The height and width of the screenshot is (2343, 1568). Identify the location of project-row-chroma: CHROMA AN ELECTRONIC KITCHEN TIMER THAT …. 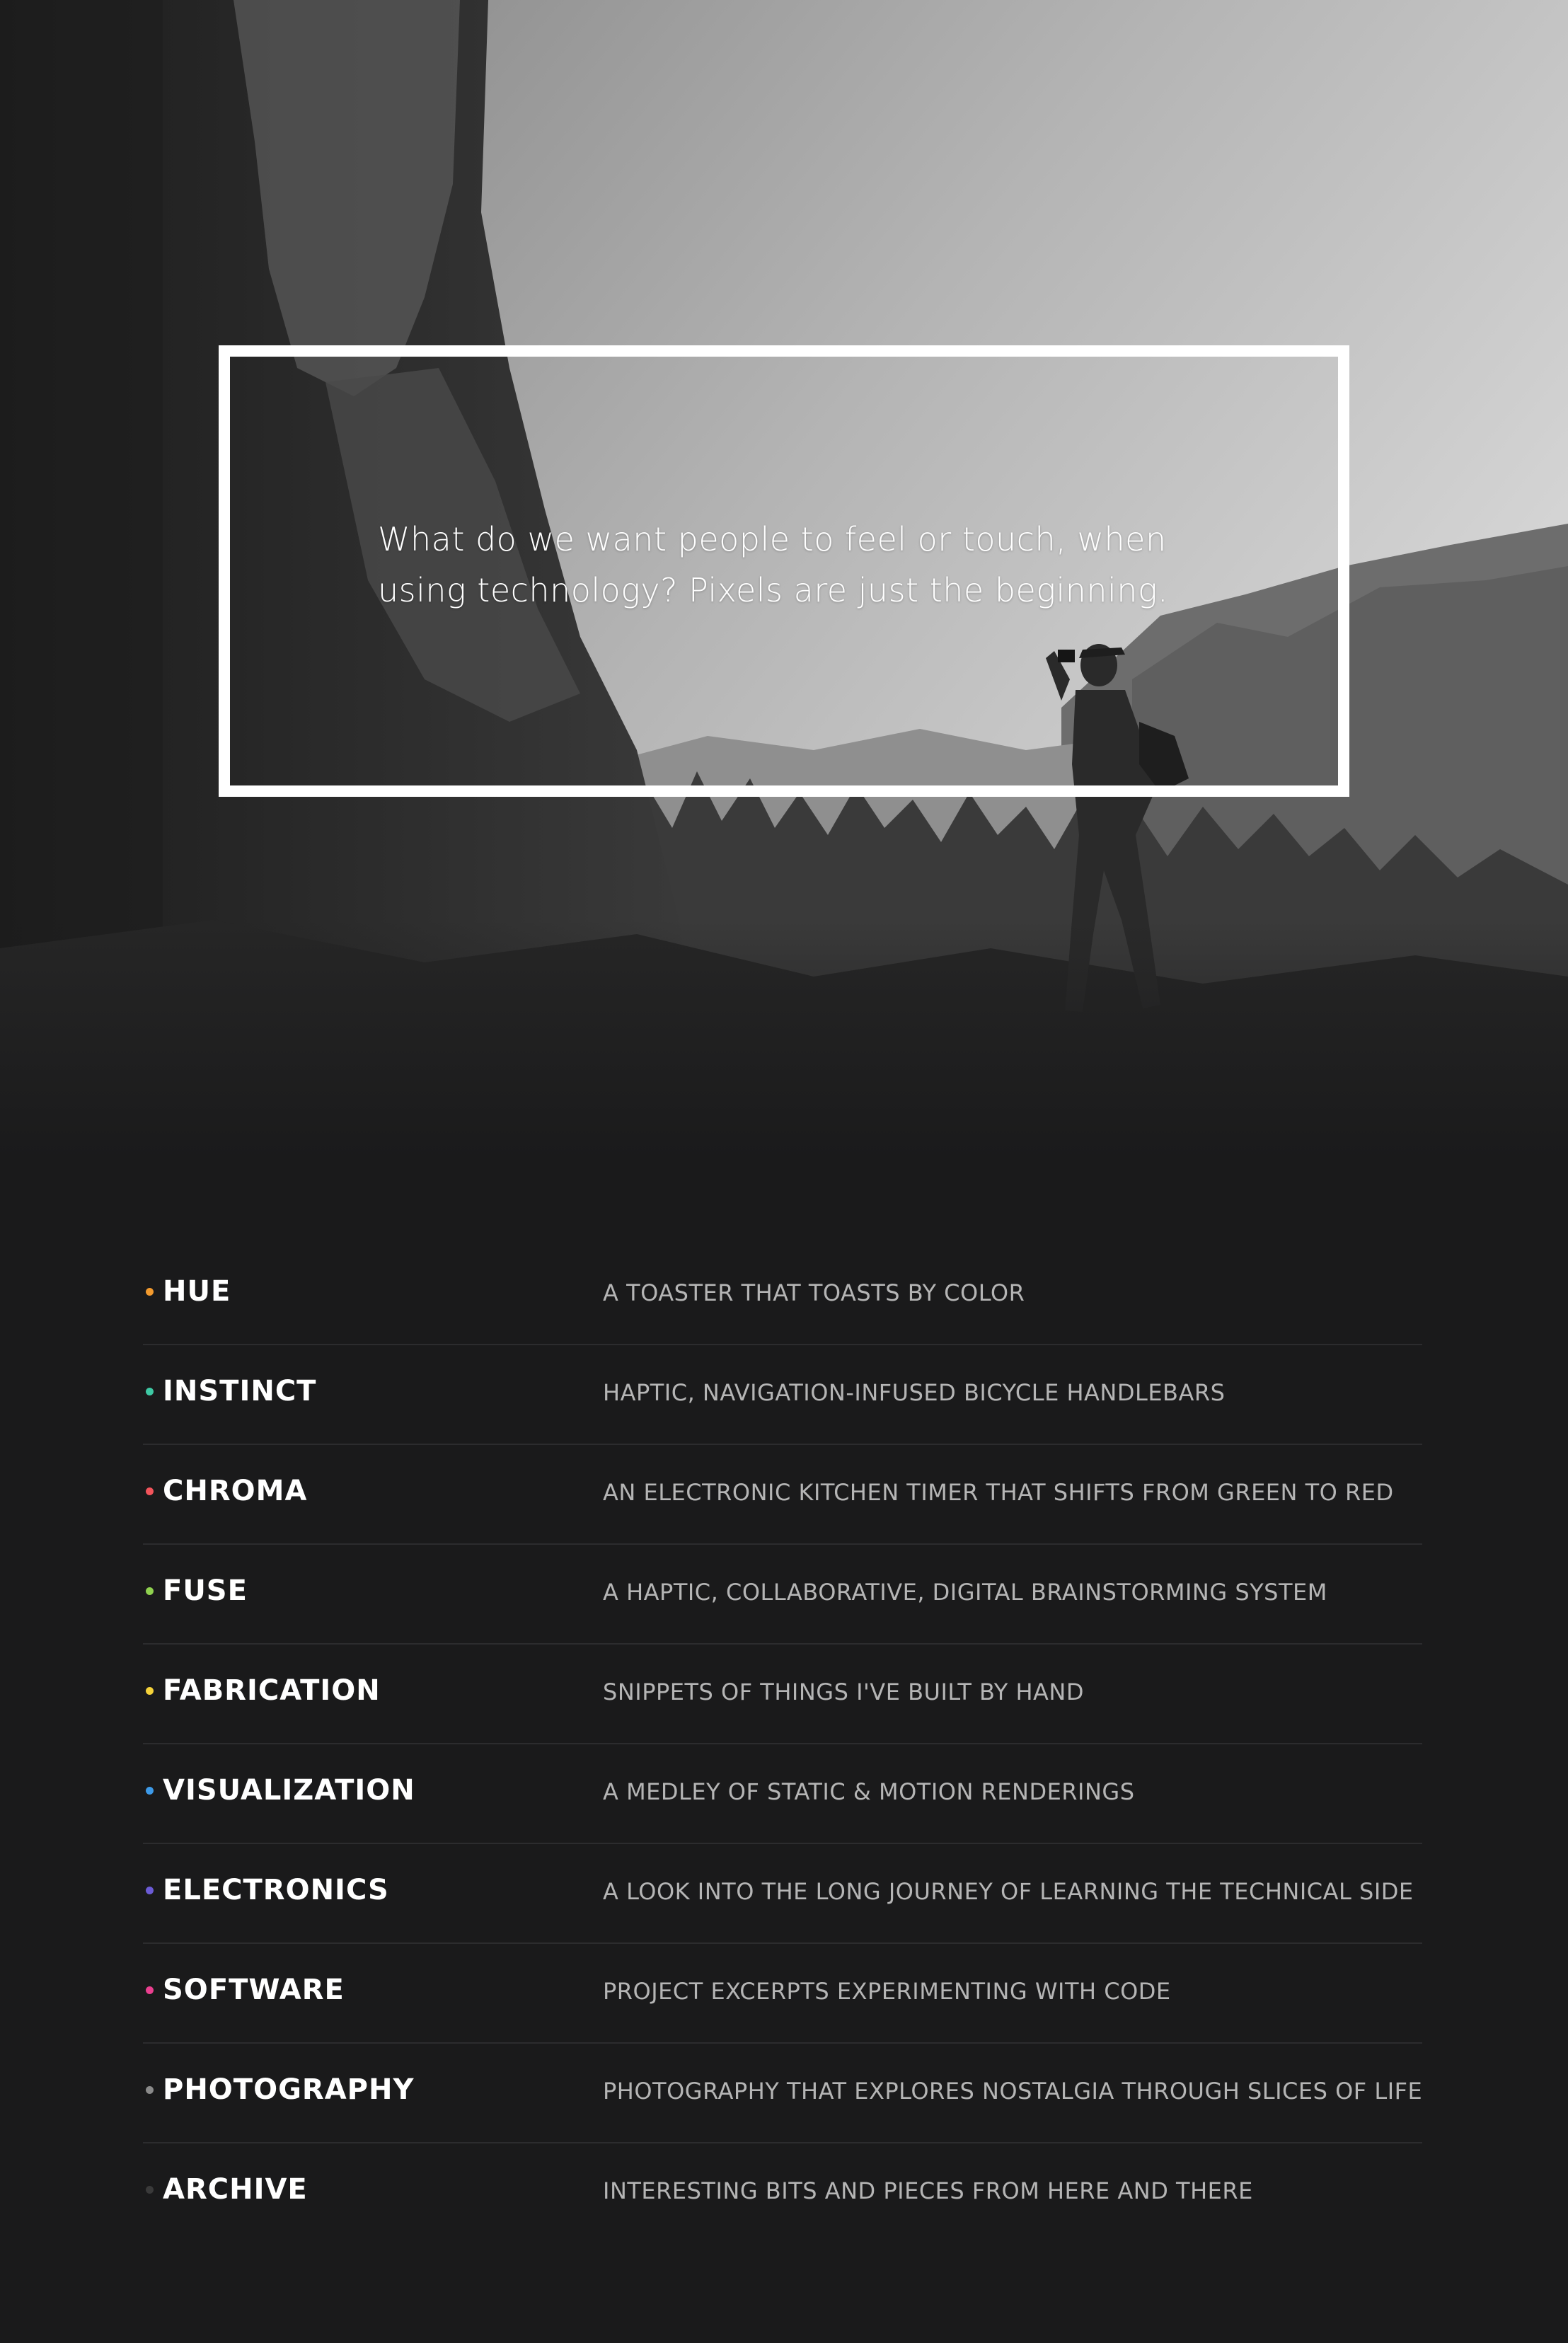
(782, 1495).